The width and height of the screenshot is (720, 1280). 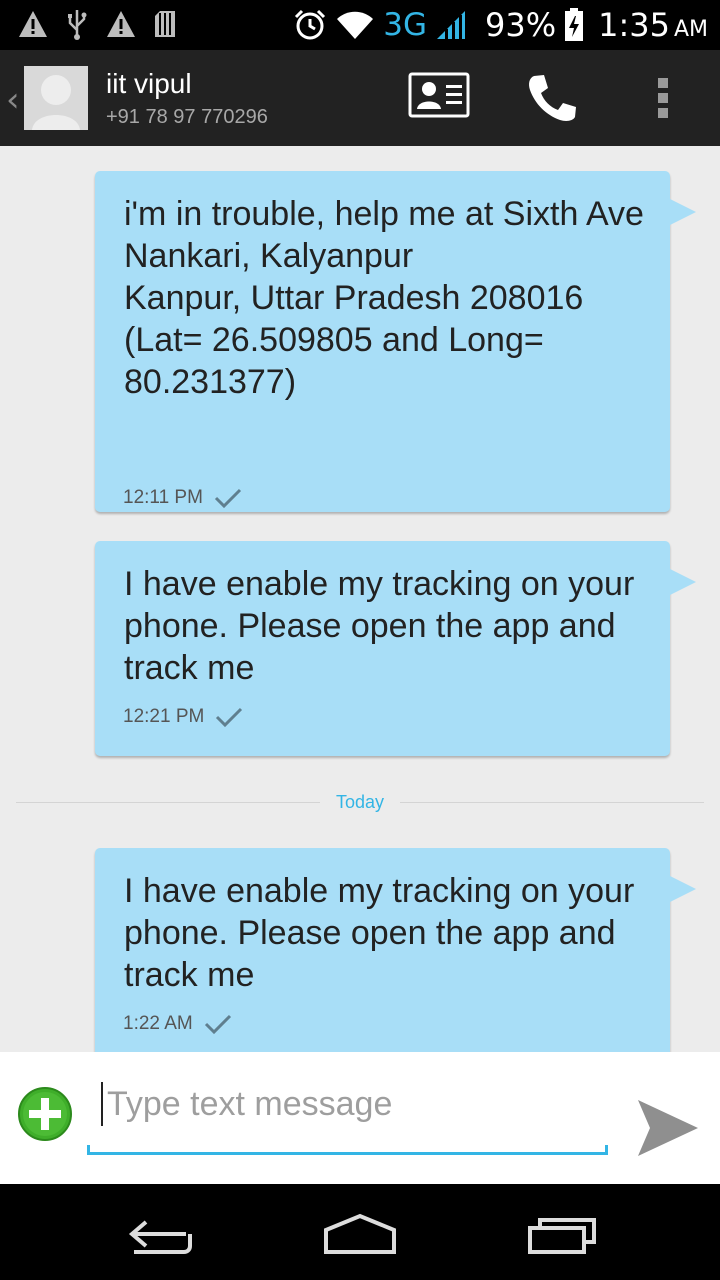 I want to click on network-type: 3G, so click(x=405, y=25).